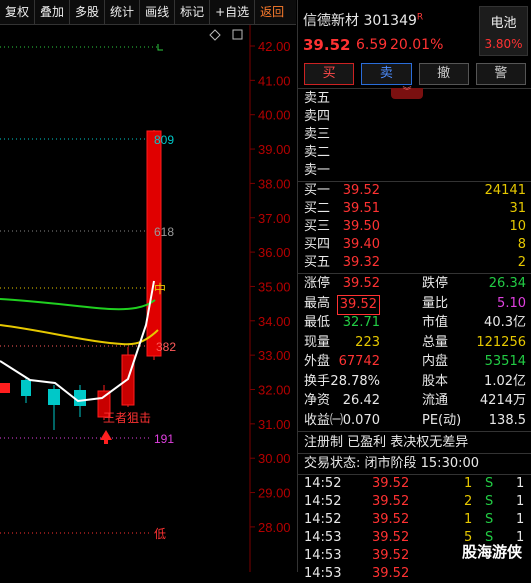  I want to click on sell-button: 卖, so click(386, 74).